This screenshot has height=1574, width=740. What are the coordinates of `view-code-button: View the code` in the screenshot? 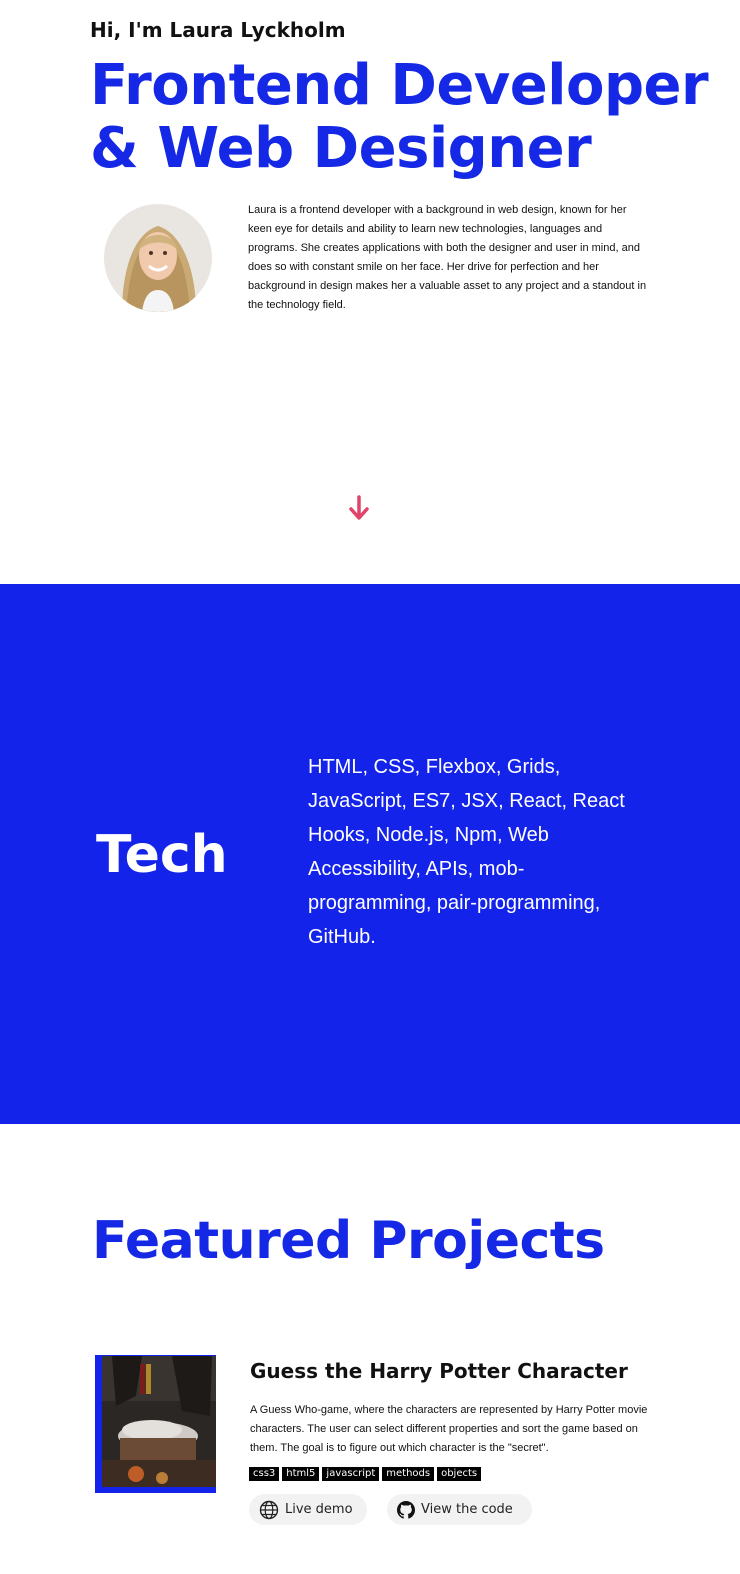 It's located at (459, 1509).